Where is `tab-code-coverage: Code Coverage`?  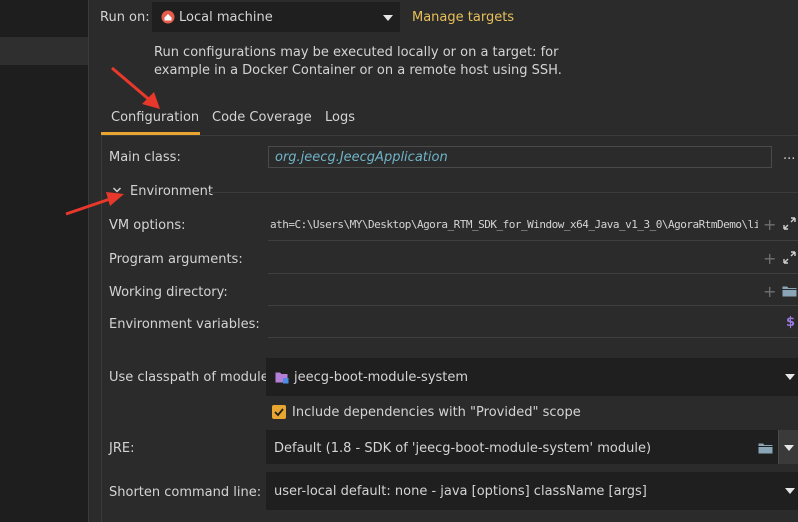
tab-code-coverage: Code Coverage is located at coordinates (262, 117).